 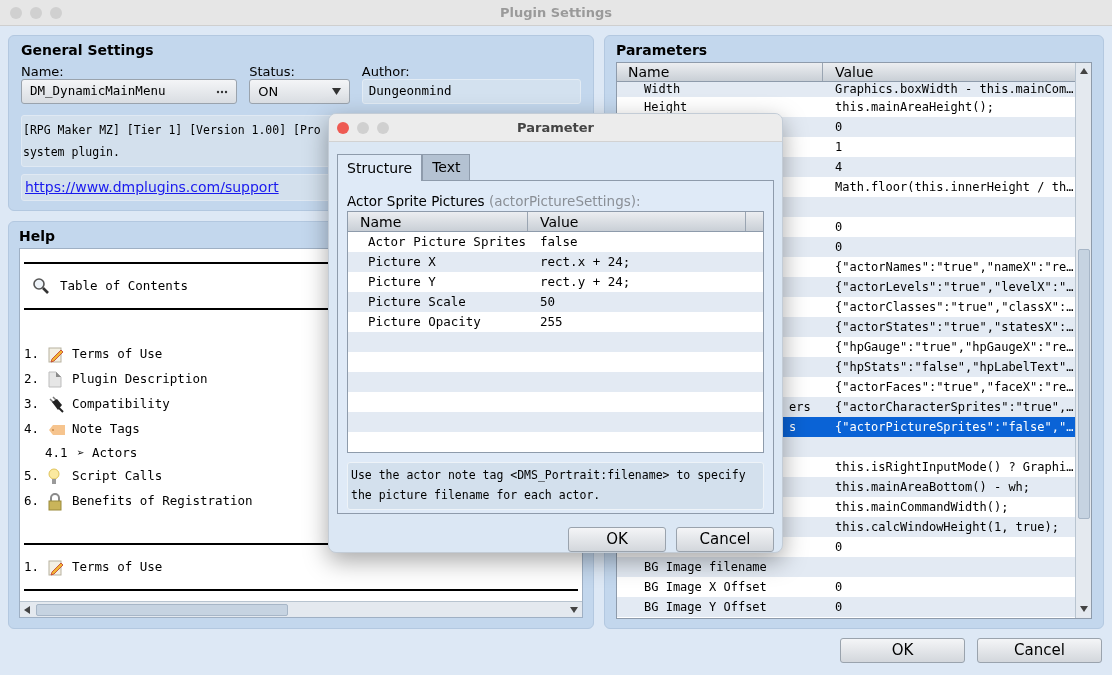 I want to click on scrollbar, so click(x=1083, y=340).